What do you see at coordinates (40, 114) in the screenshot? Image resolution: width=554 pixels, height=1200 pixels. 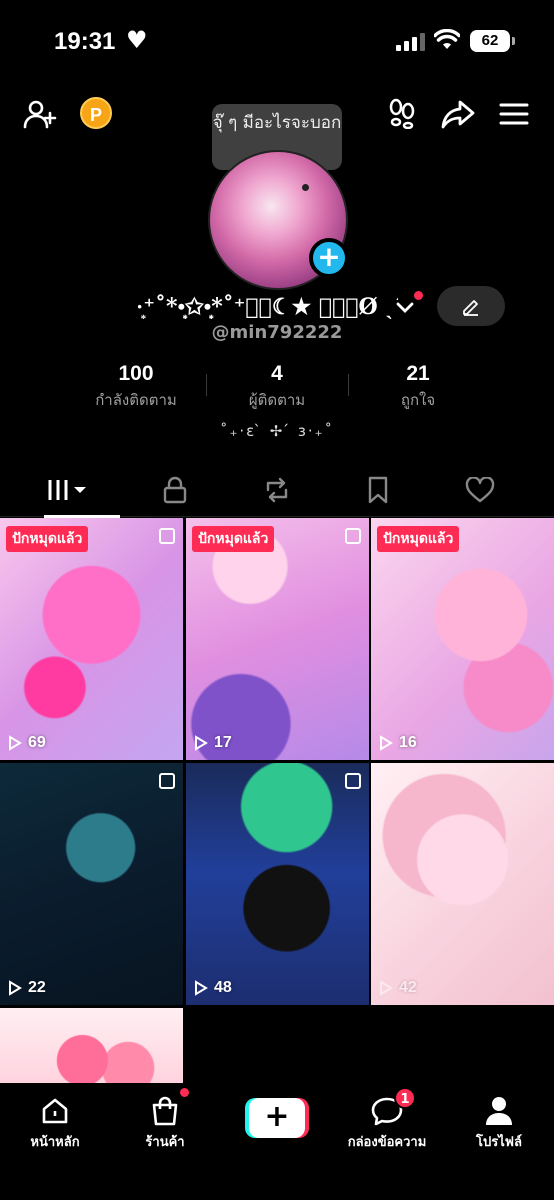 I see `add-friend-icon` at bounding box center [40, 114].